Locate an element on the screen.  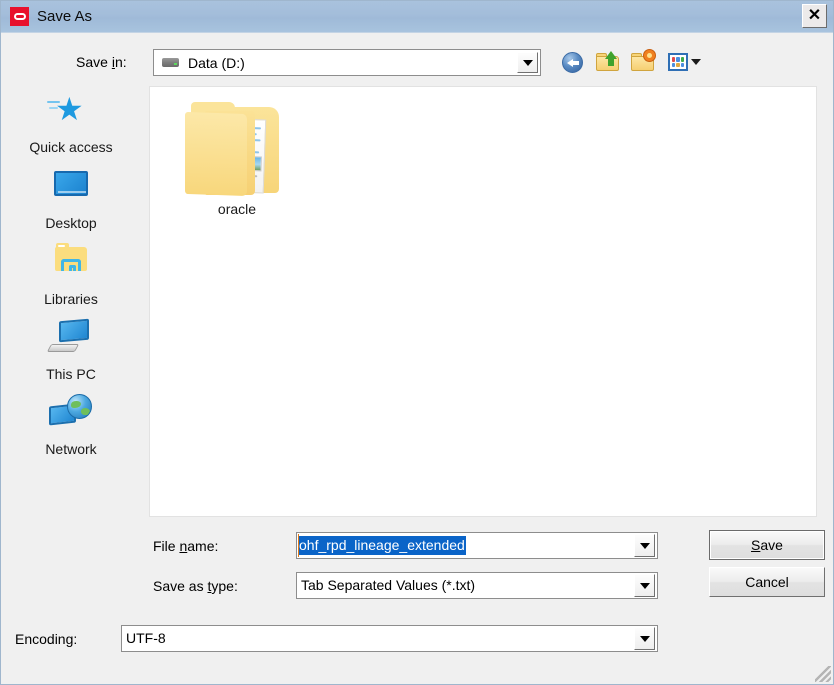
sidebar-item-desktop: Desktop is located at coordinates (71, 199).